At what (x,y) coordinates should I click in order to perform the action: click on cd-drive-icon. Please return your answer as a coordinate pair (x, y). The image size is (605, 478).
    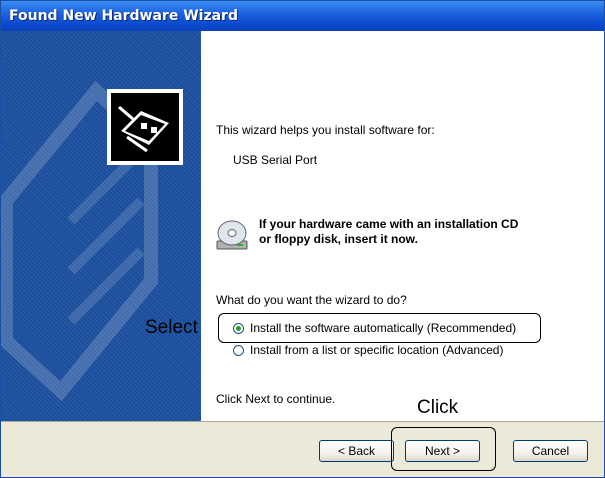
    Looking at the image, I should click on (232, 235).